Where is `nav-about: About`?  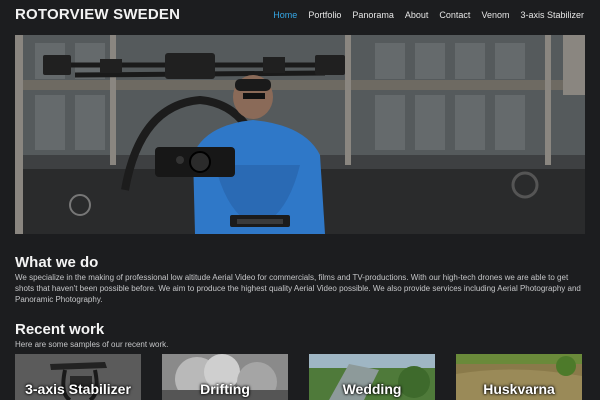 nav-about: About is located at coordinates (417, 15).